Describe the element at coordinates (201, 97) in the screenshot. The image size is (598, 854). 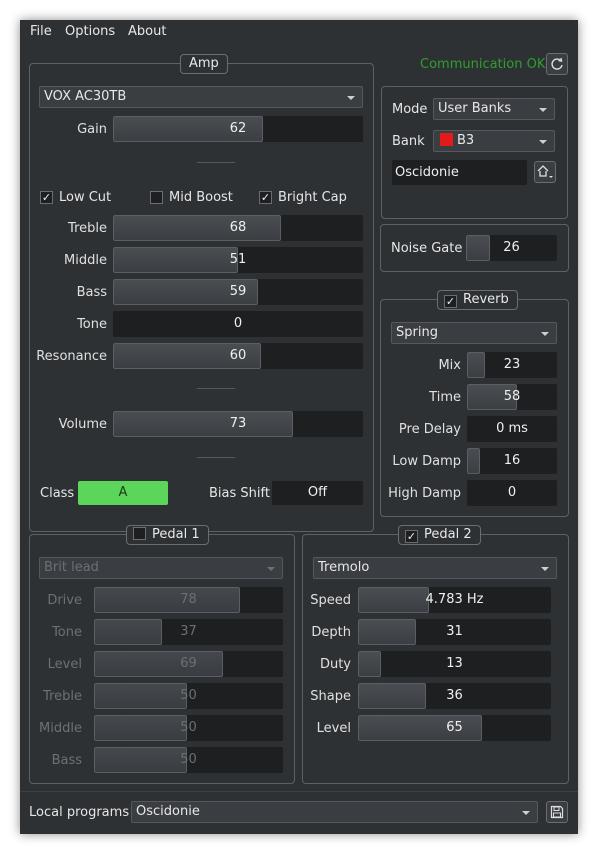
I see `amp-model-select: VOX AC30TB` at that location.